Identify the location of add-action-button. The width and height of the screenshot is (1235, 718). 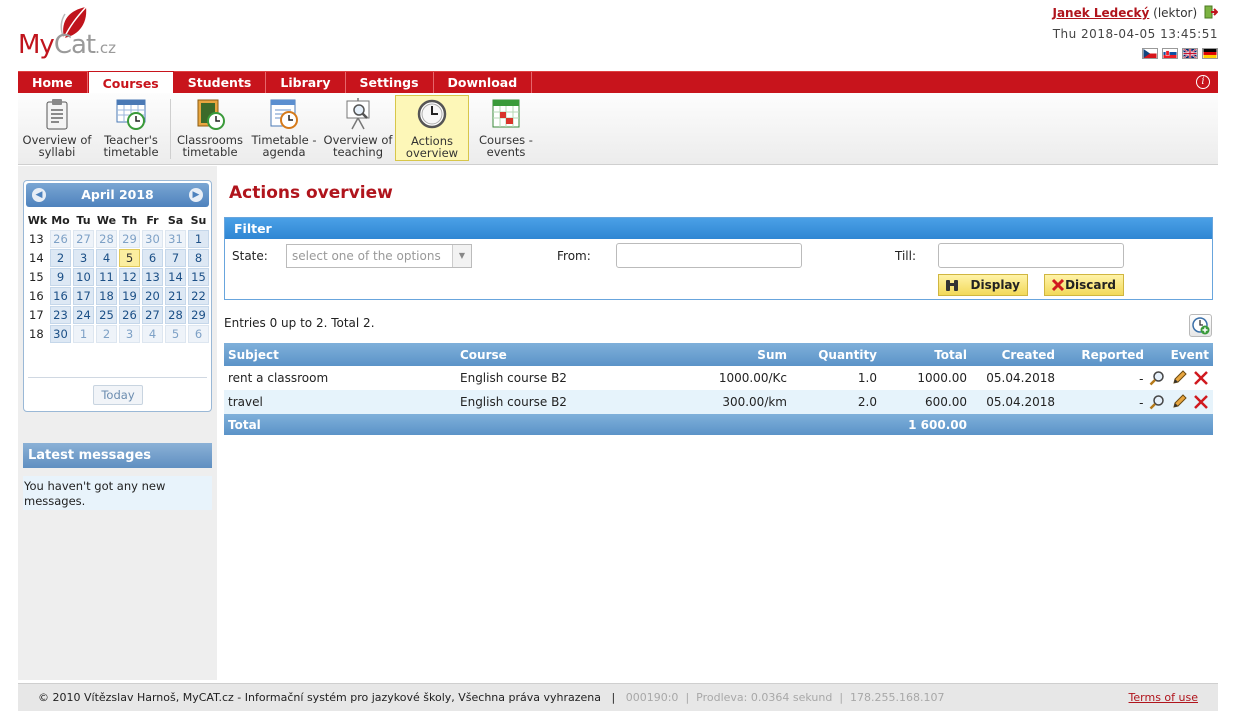
(1200, 325).